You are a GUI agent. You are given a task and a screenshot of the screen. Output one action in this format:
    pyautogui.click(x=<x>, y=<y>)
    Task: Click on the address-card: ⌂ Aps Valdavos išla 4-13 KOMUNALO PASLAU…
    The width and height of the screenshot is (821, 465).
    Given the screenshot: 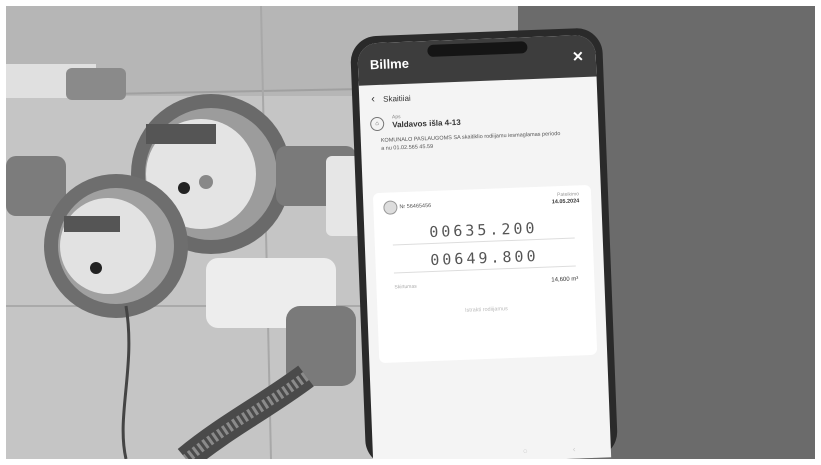 What is the action you would take?
    pyautogui.click(x=480, y=147)
    